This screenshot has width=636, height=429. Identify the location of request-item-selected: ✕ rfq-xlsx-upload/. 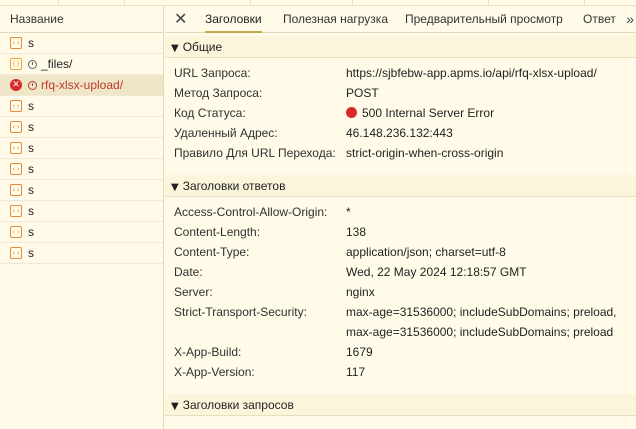
(81, 85).